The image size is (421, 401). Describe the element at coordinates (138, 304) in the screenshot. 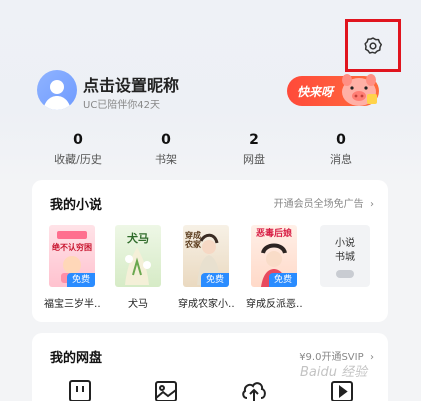

I see `book-title: 犬马` at that location.